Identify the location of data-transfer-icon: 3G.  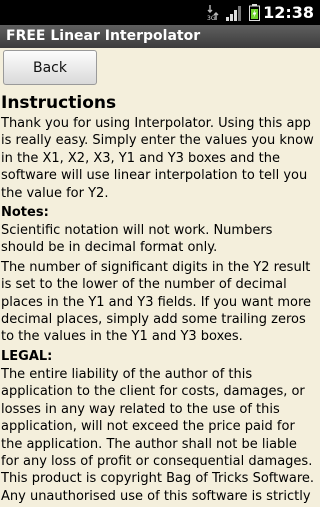
(213, 13).